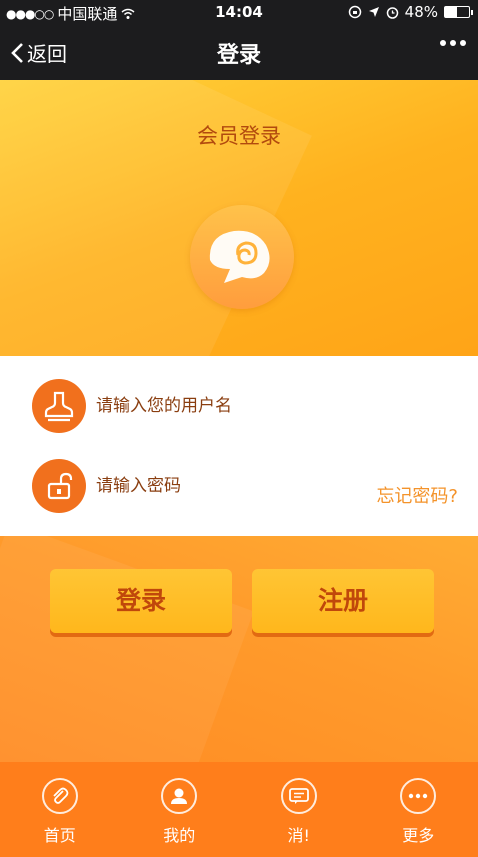 This screenshot has height=857, width=478. Describe the element at coordinates (59, 486) in the screenshot. I see `unlock-icon` at that location.